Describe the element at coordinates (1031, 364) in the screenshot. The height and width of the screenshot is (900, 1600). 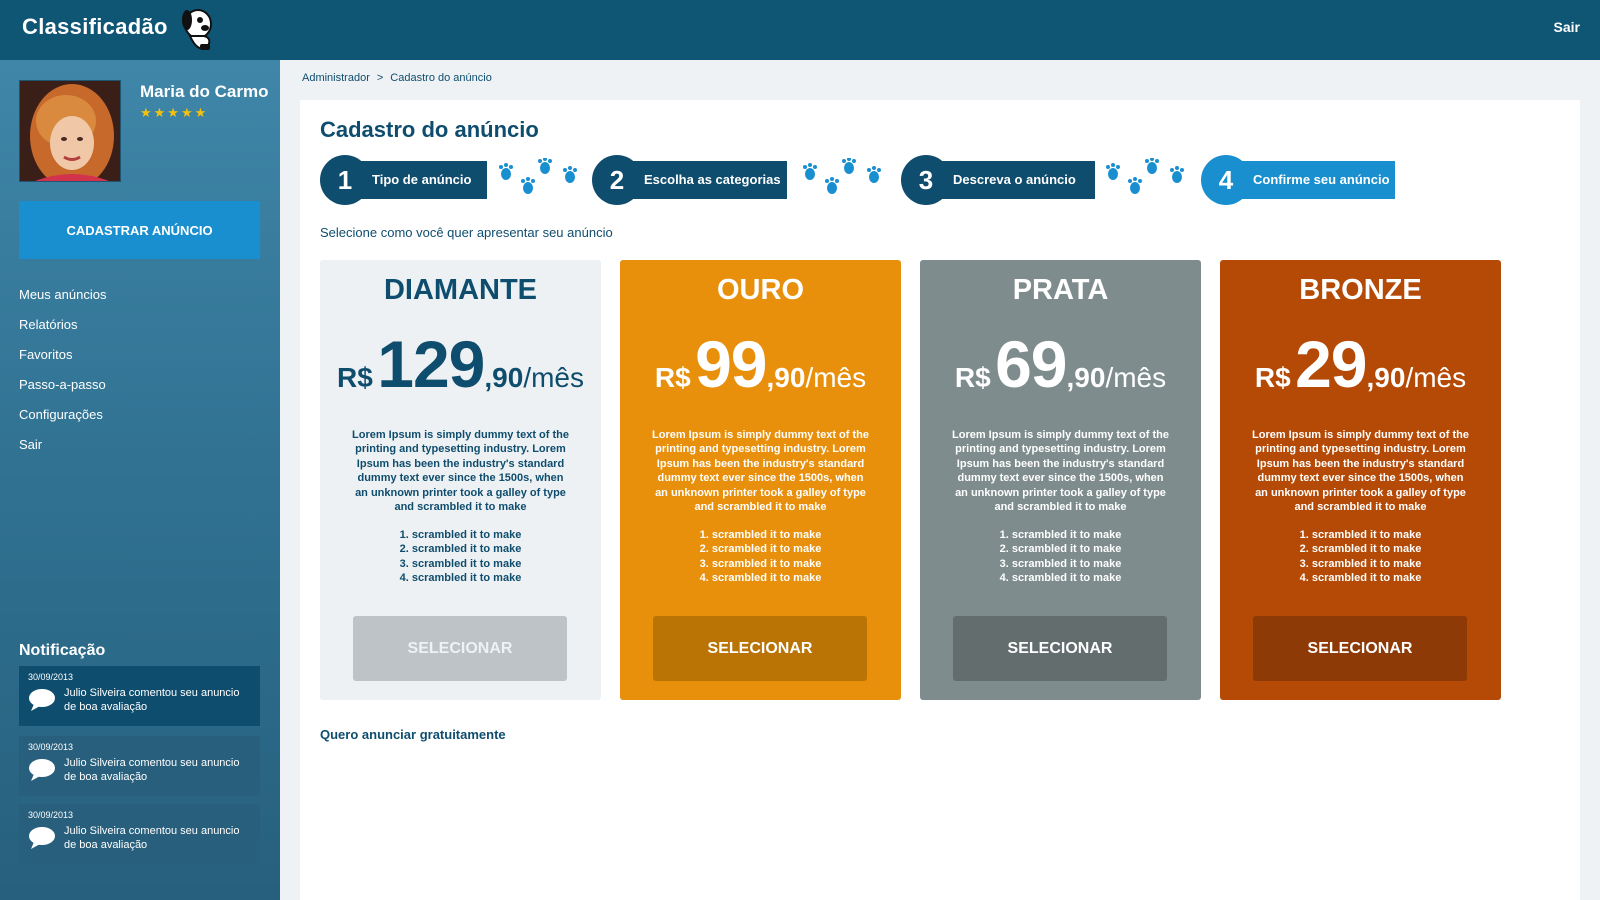
I see `price-integer: 69` at that location.